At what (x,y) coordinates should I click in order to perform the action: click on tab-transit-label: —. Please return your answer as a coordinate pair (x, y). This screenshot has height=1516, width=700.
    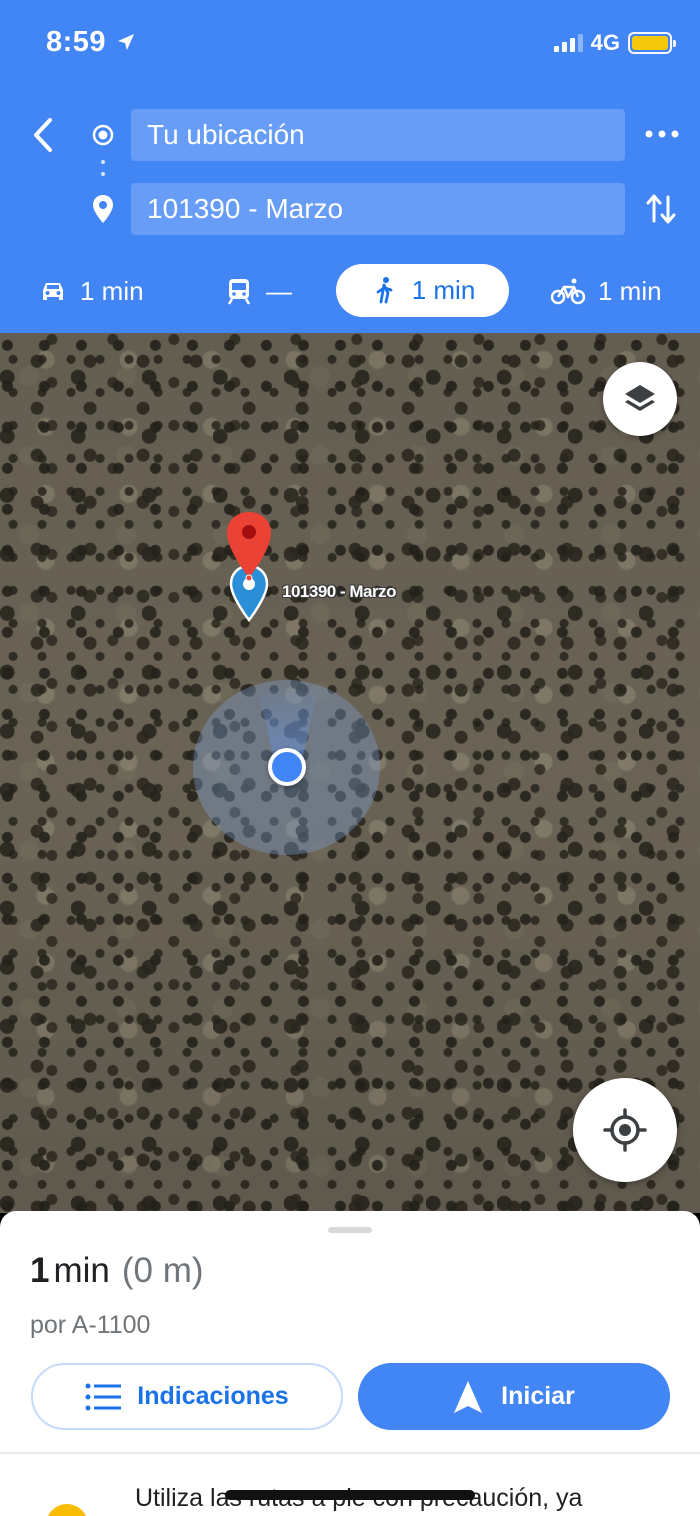
    Looking at the image, I should click on (279, 290).